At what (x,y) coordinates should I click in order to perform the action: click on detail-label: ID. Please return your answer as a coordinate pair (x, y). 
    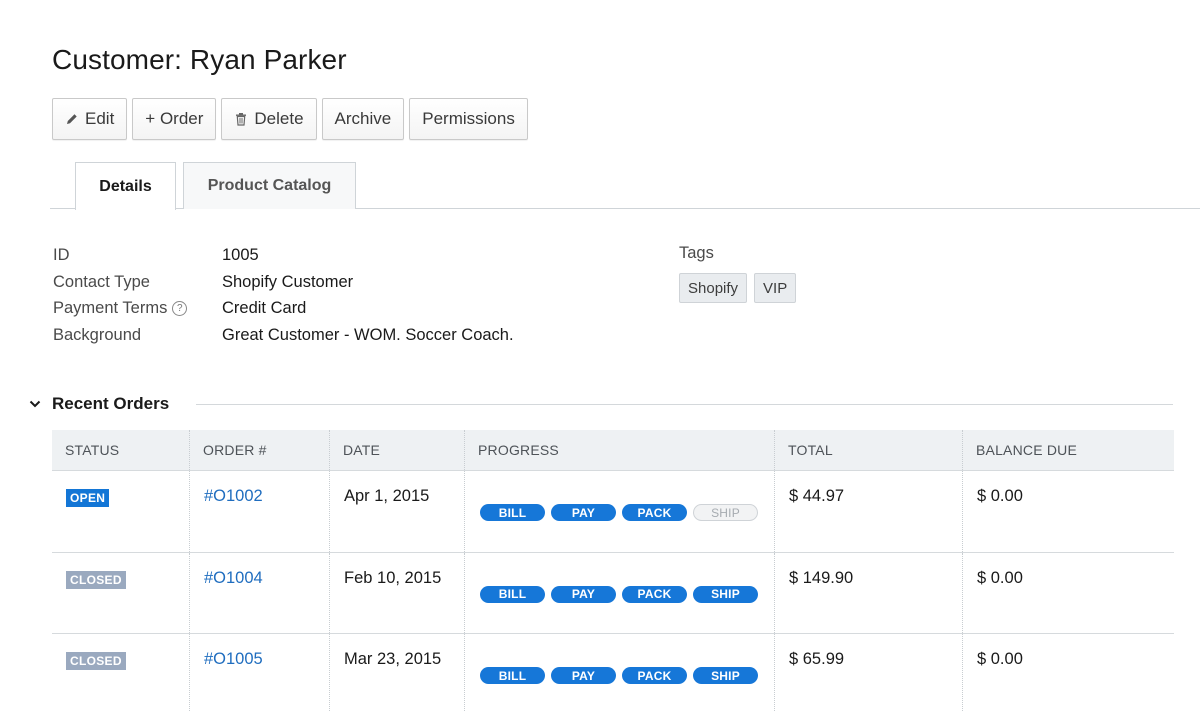
    Looking at the image, I should click on (61, 255).